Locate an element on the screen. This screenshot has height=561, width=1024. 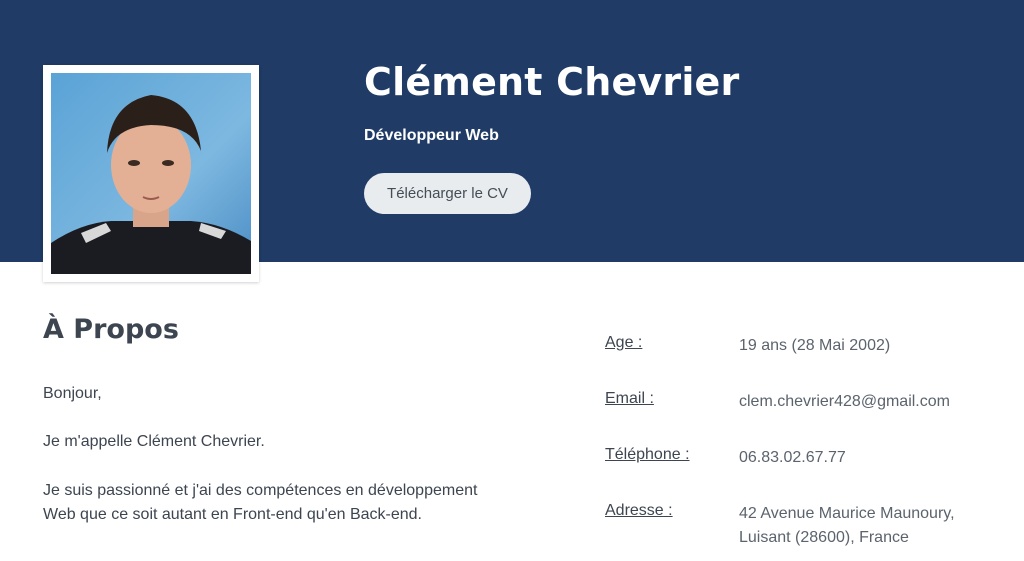
age-value: 19 ans (28 Mai 2002) is located at coordinates (815, 345).